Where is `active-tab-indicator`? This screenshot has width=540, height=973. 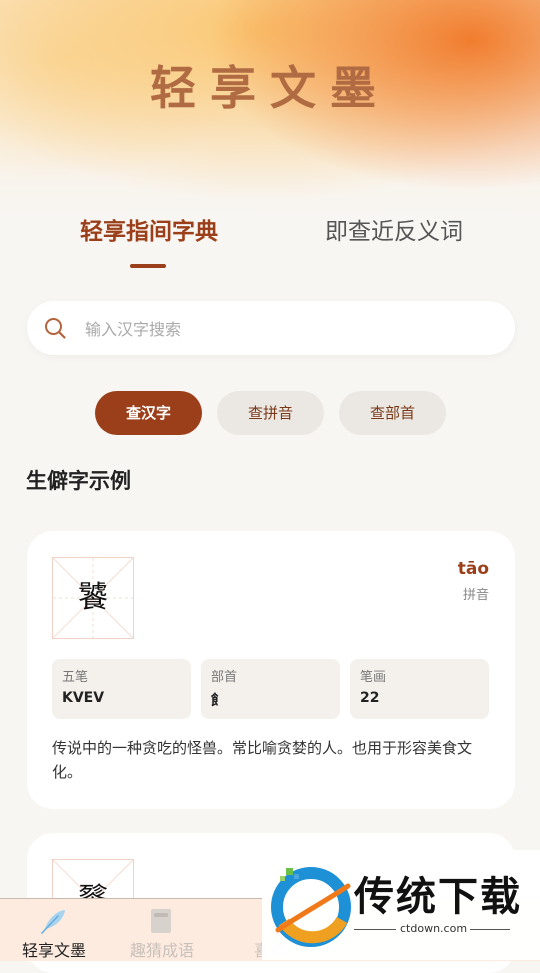 active-tab-indicator is located at coordinates (148, 266).